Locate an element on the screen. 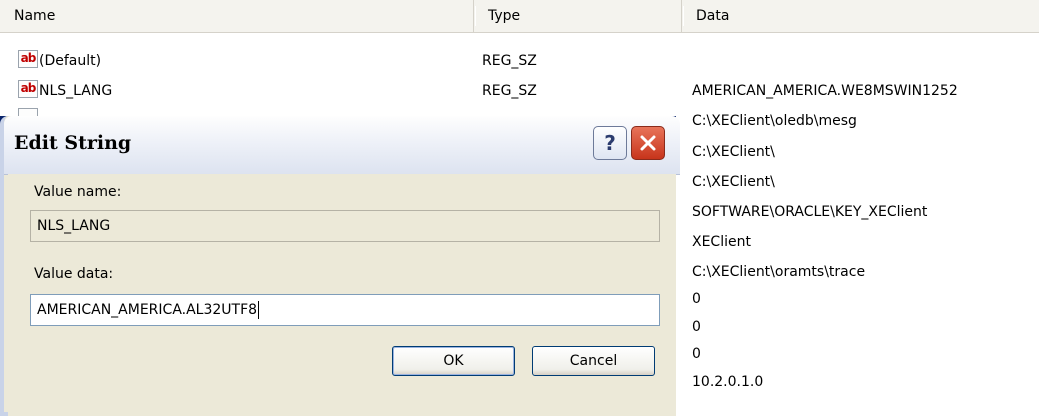  registry-row-name: ab NLS_LANG is located at coordinates (65, 91).